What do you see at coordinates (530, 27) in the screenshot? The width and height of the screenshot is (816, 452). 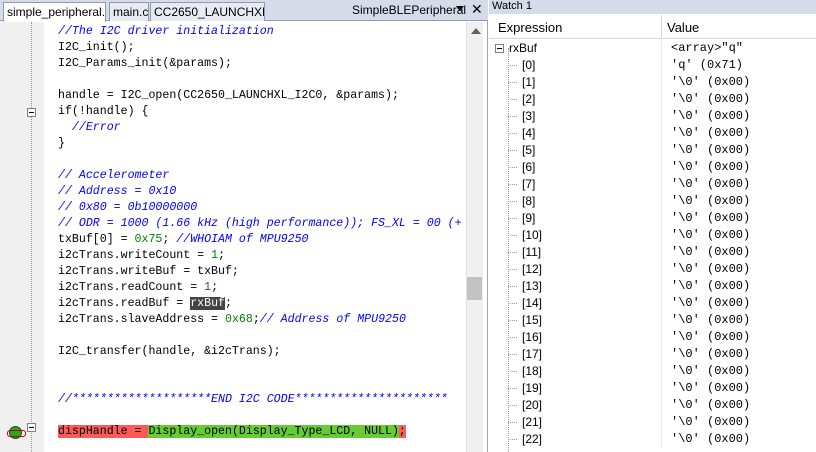 I see `column-expression: Expression` at bounding box center [530, 27].